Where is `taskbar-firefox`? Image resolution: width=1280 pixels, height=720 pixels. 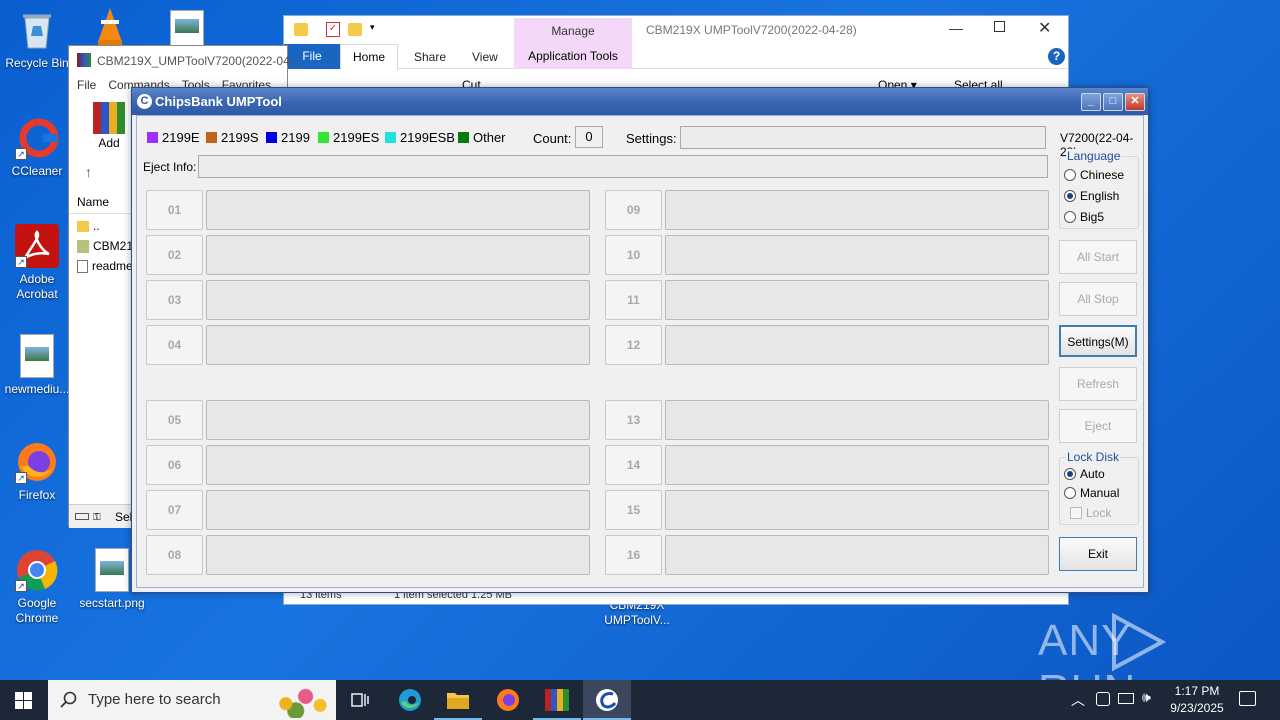
taskbar-firefox is located at coordinates (508, 700).